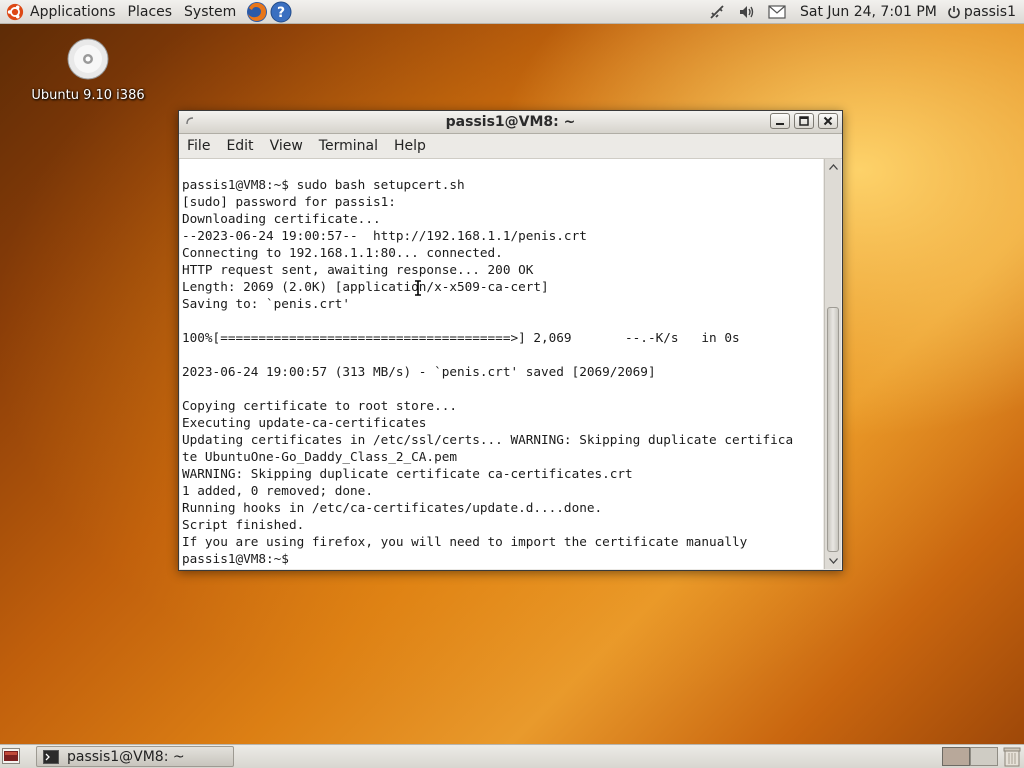 Image resolution: width=1024 pixels, height=768 pixels. Describe the element at coordinates (150, 12) in the screenshot. I see `places-menu: Places` at that location.